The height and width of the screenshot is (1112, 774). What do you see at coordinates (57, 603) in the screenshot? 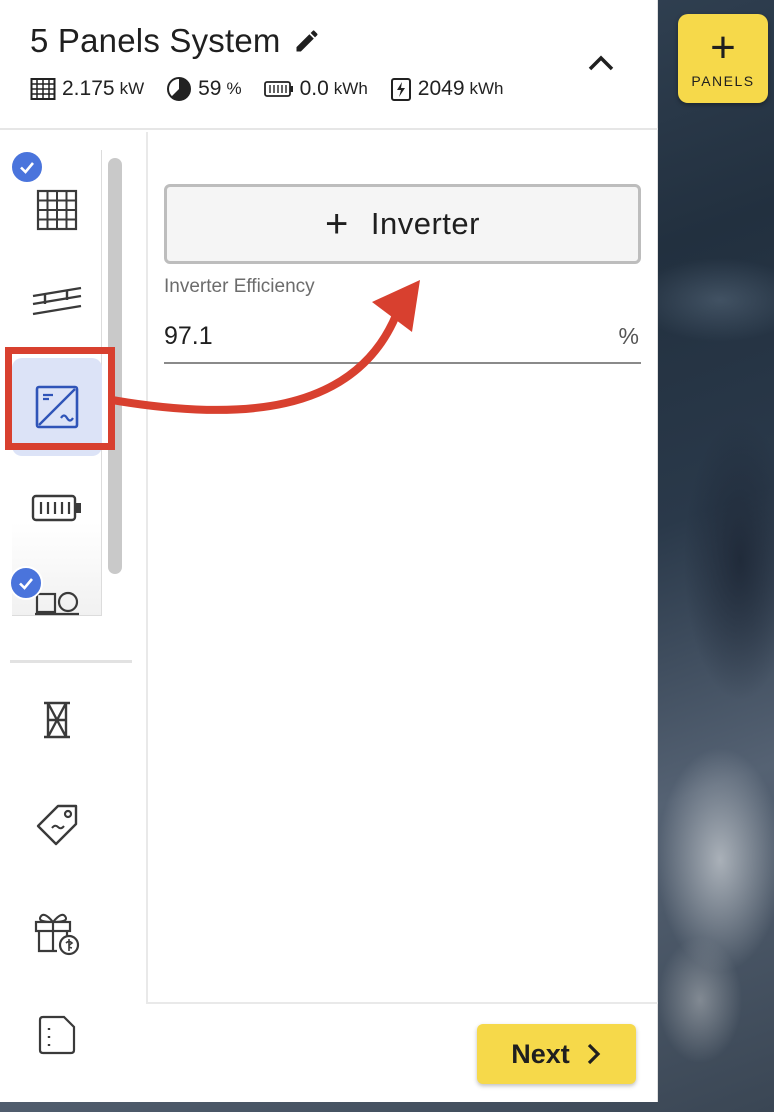
I see `devices-icon` at bounding box center [57, 603].